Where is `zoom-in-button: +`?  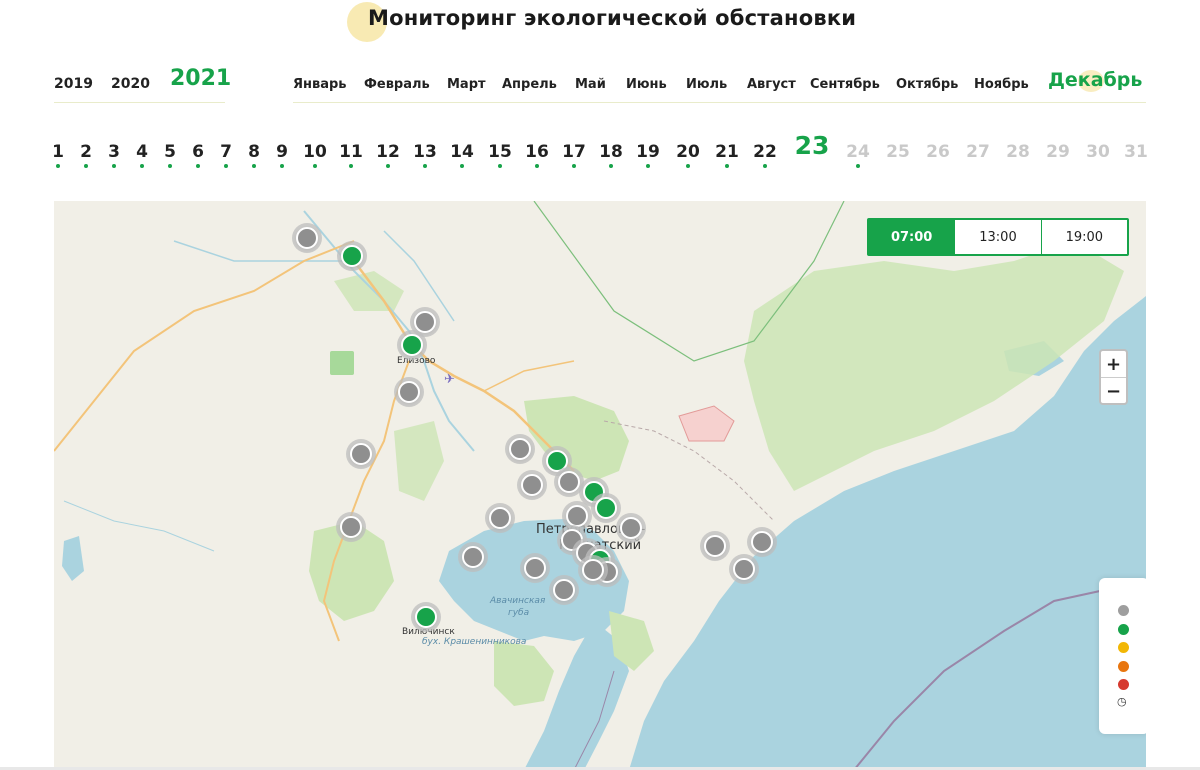
zoom-in-button: + is located at coordinates (1113, 364).